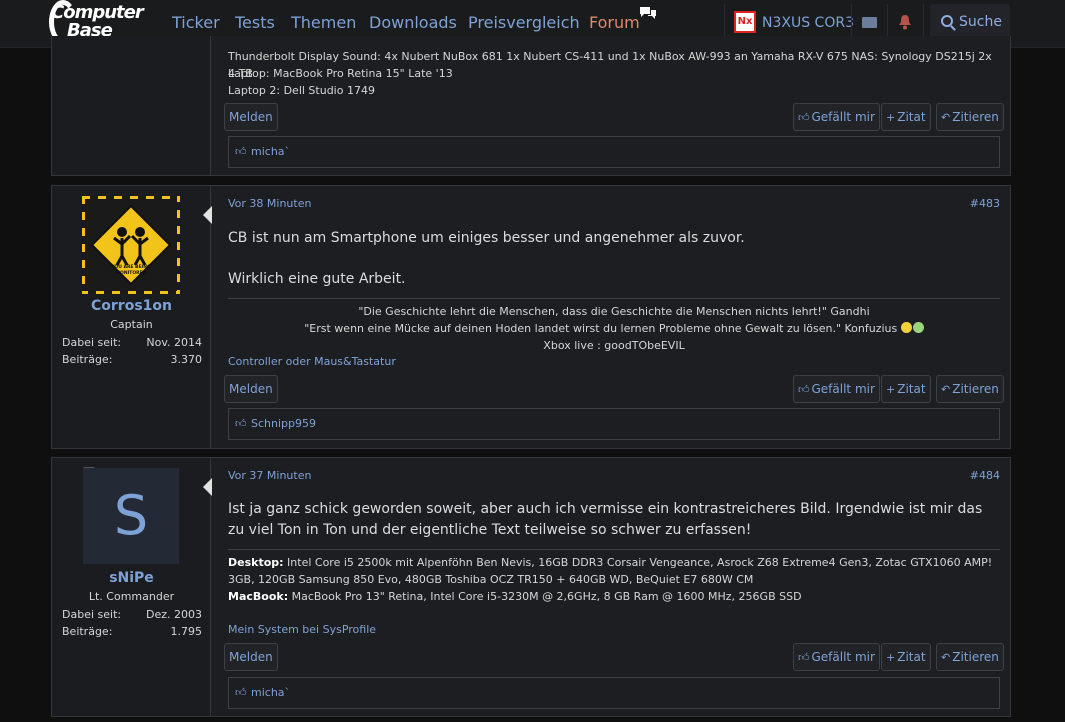 This screenshot has height=722, width=1065. What do you see at coordinates (808, 23) in the screenshot?
I see `user-name: N3XUS COR3` at bounding box center [808, 23].